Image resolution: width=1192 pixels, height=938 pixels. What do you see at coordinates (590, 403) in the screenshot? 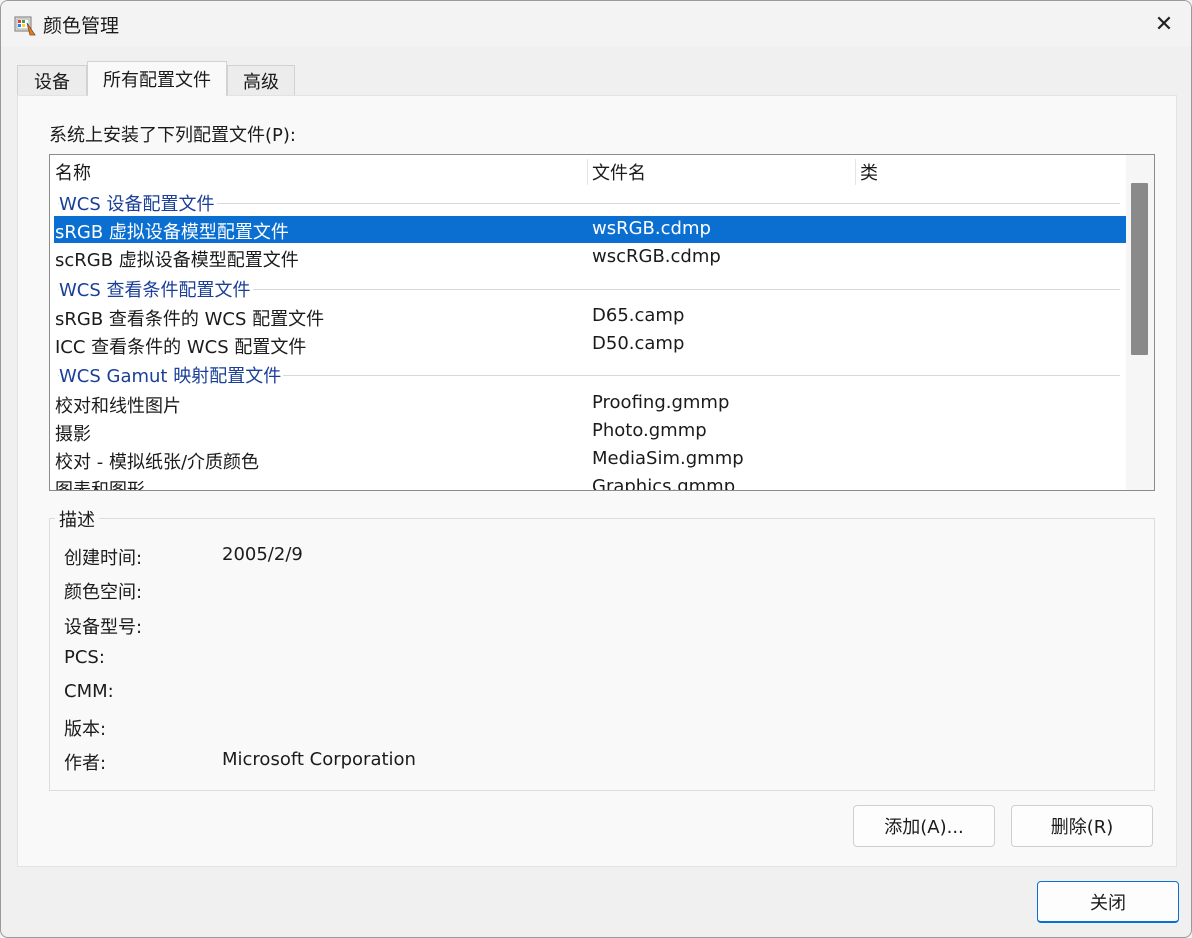
I see `list-item: 校对和线性图片 Proofing.gmmp` at bounding box center [590, 403].